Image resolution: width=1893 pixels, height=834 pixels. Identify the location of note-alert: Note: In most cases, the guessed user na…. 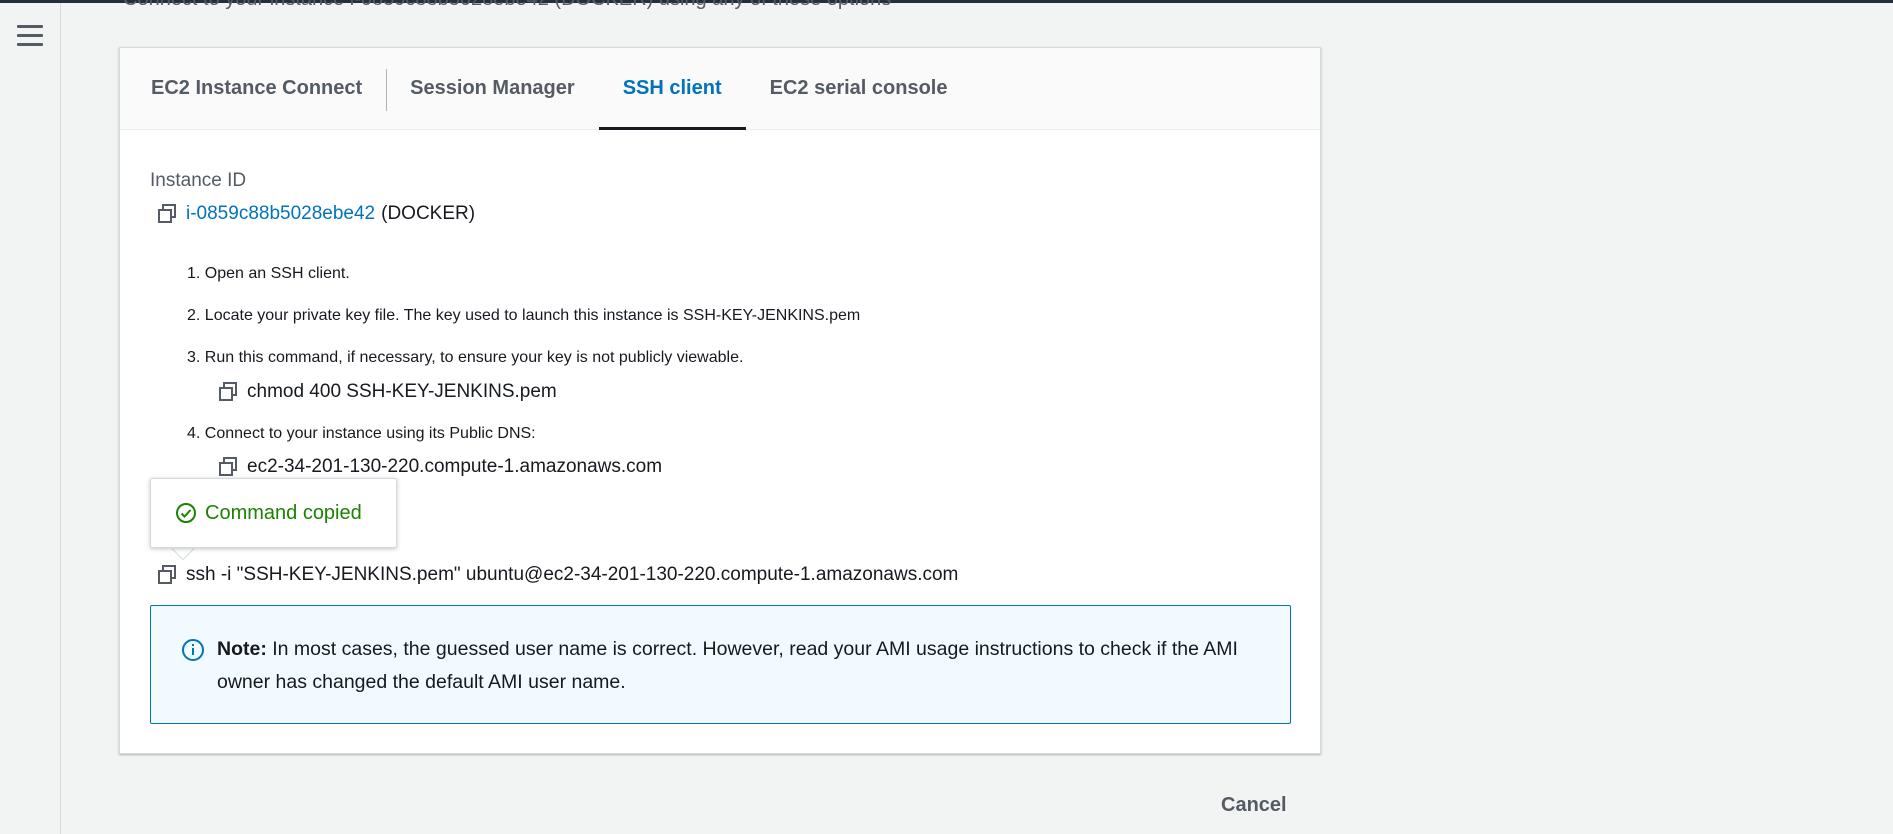
(720, 664).